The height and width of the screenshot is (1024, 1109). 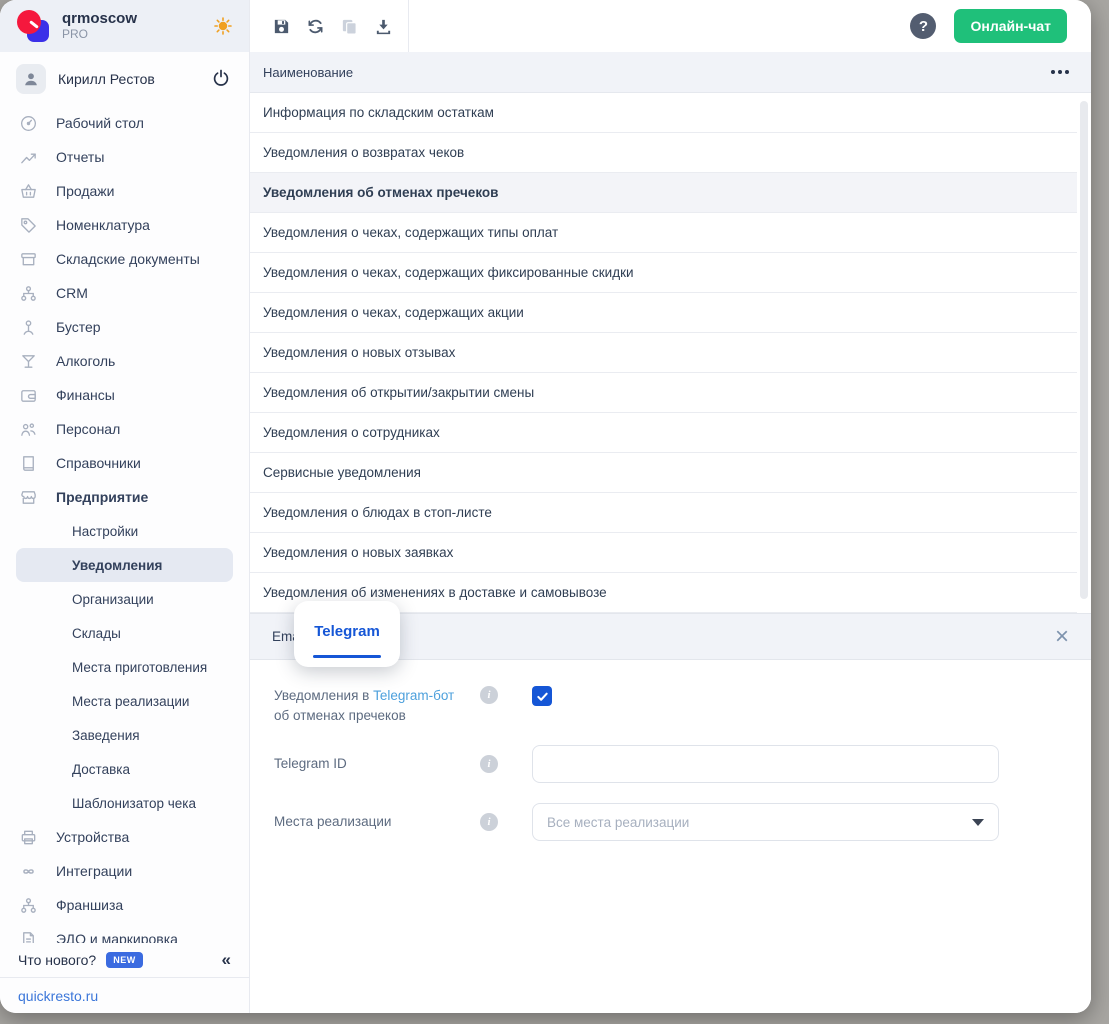 I want to click on chevron-down-icon, so click(x=978, y=822).